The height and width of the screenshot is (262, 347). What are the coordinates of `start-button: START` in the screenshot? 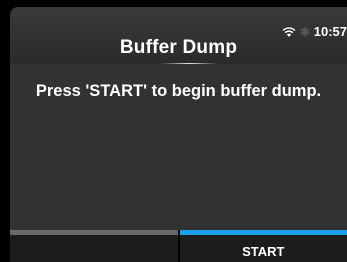 It's located at (263, 246).